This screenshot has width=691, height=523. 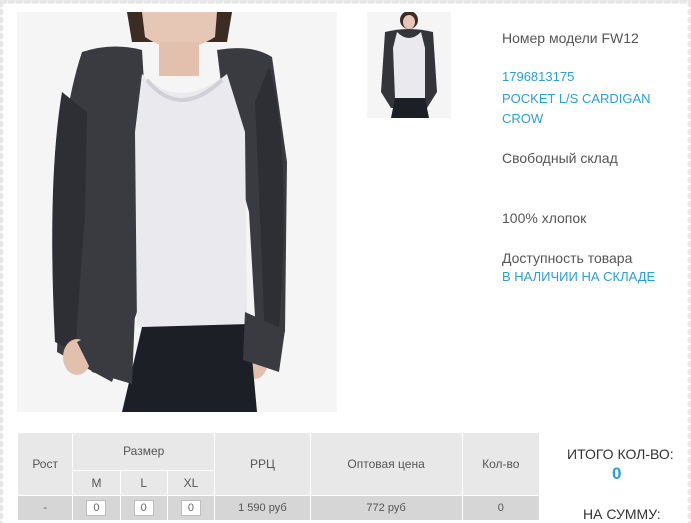 What do you see at coordinates (386, 464) in the screenshot?
I see `header-wholesale: Оптовая цена` at bounding box center [386, 464].